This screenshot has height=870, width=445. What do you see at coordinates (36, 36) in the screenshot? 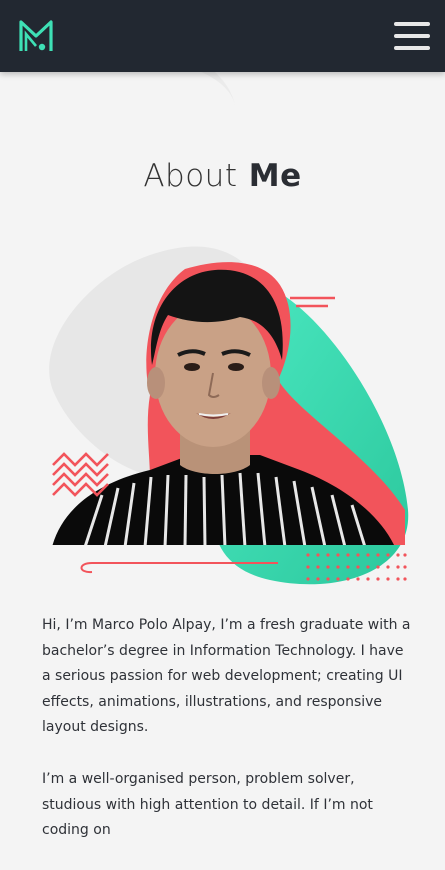
I see `m-monogram-logo-icon` at bounding box center [36, 36].